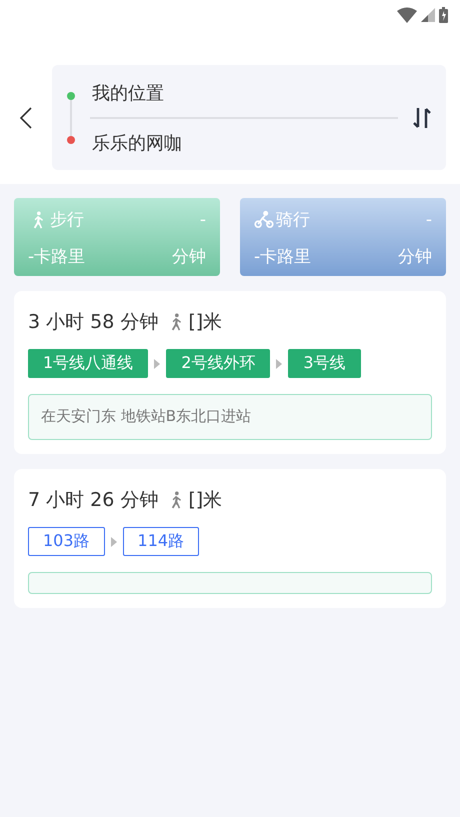 The height and width of the screenshot is (817, 460). What do you see at coordinates (93, 322) in the screenshot?
I see `route-duration: 3 小时 58 分钟` at bounding box center [93, 322].